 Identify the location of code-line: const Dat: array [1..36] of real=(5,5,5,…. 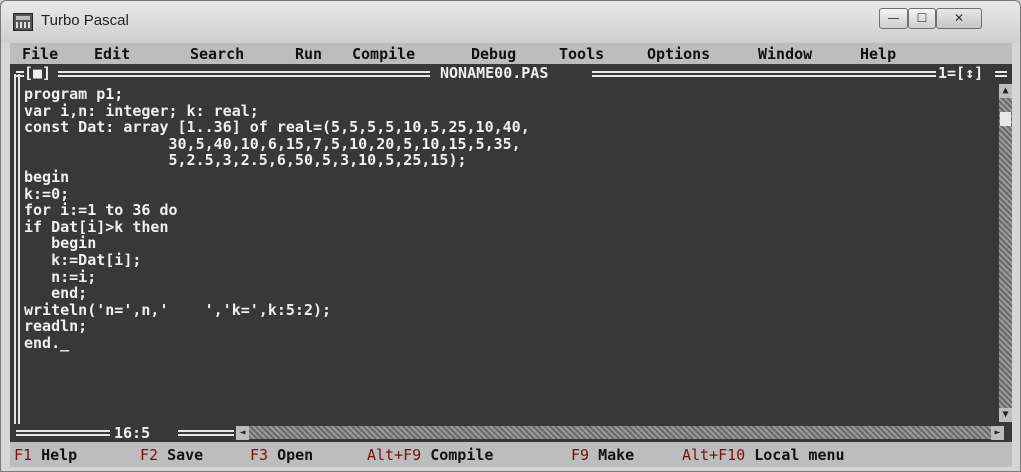
(277, 127).